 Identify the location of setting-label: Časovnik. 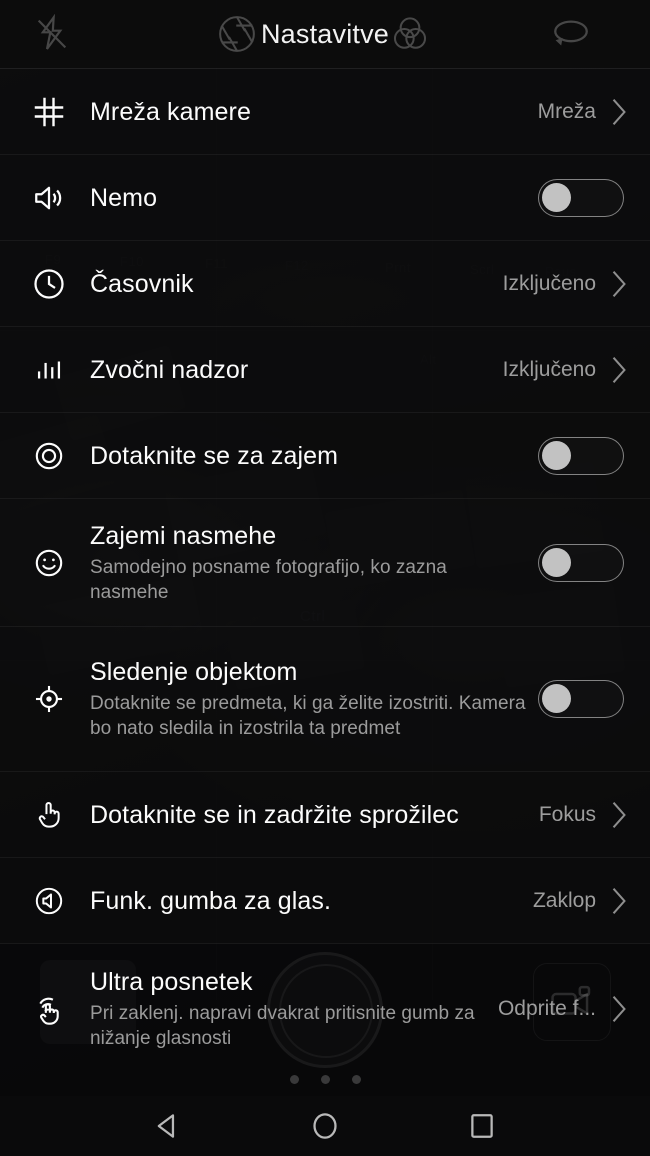
(142, 283).